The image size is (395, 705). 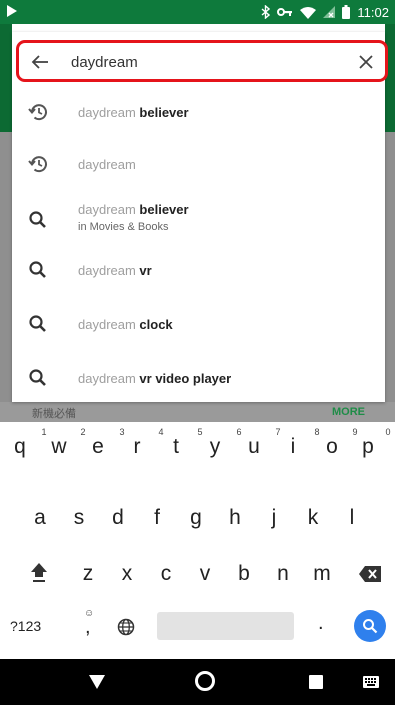 What do you see at coordinates (122, 432) in the screenshot?
I see `key-hint-3: 3` at bounding box center [122, 432].